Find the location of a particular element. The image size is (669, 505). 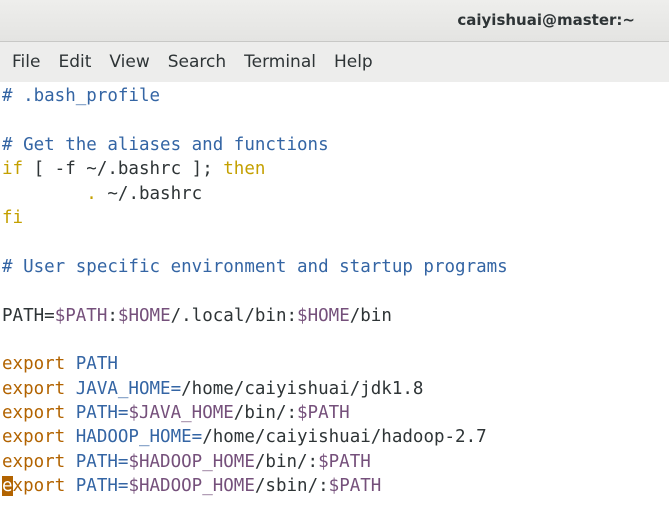

variable-name: PATH is located at coordinates (91, 364).